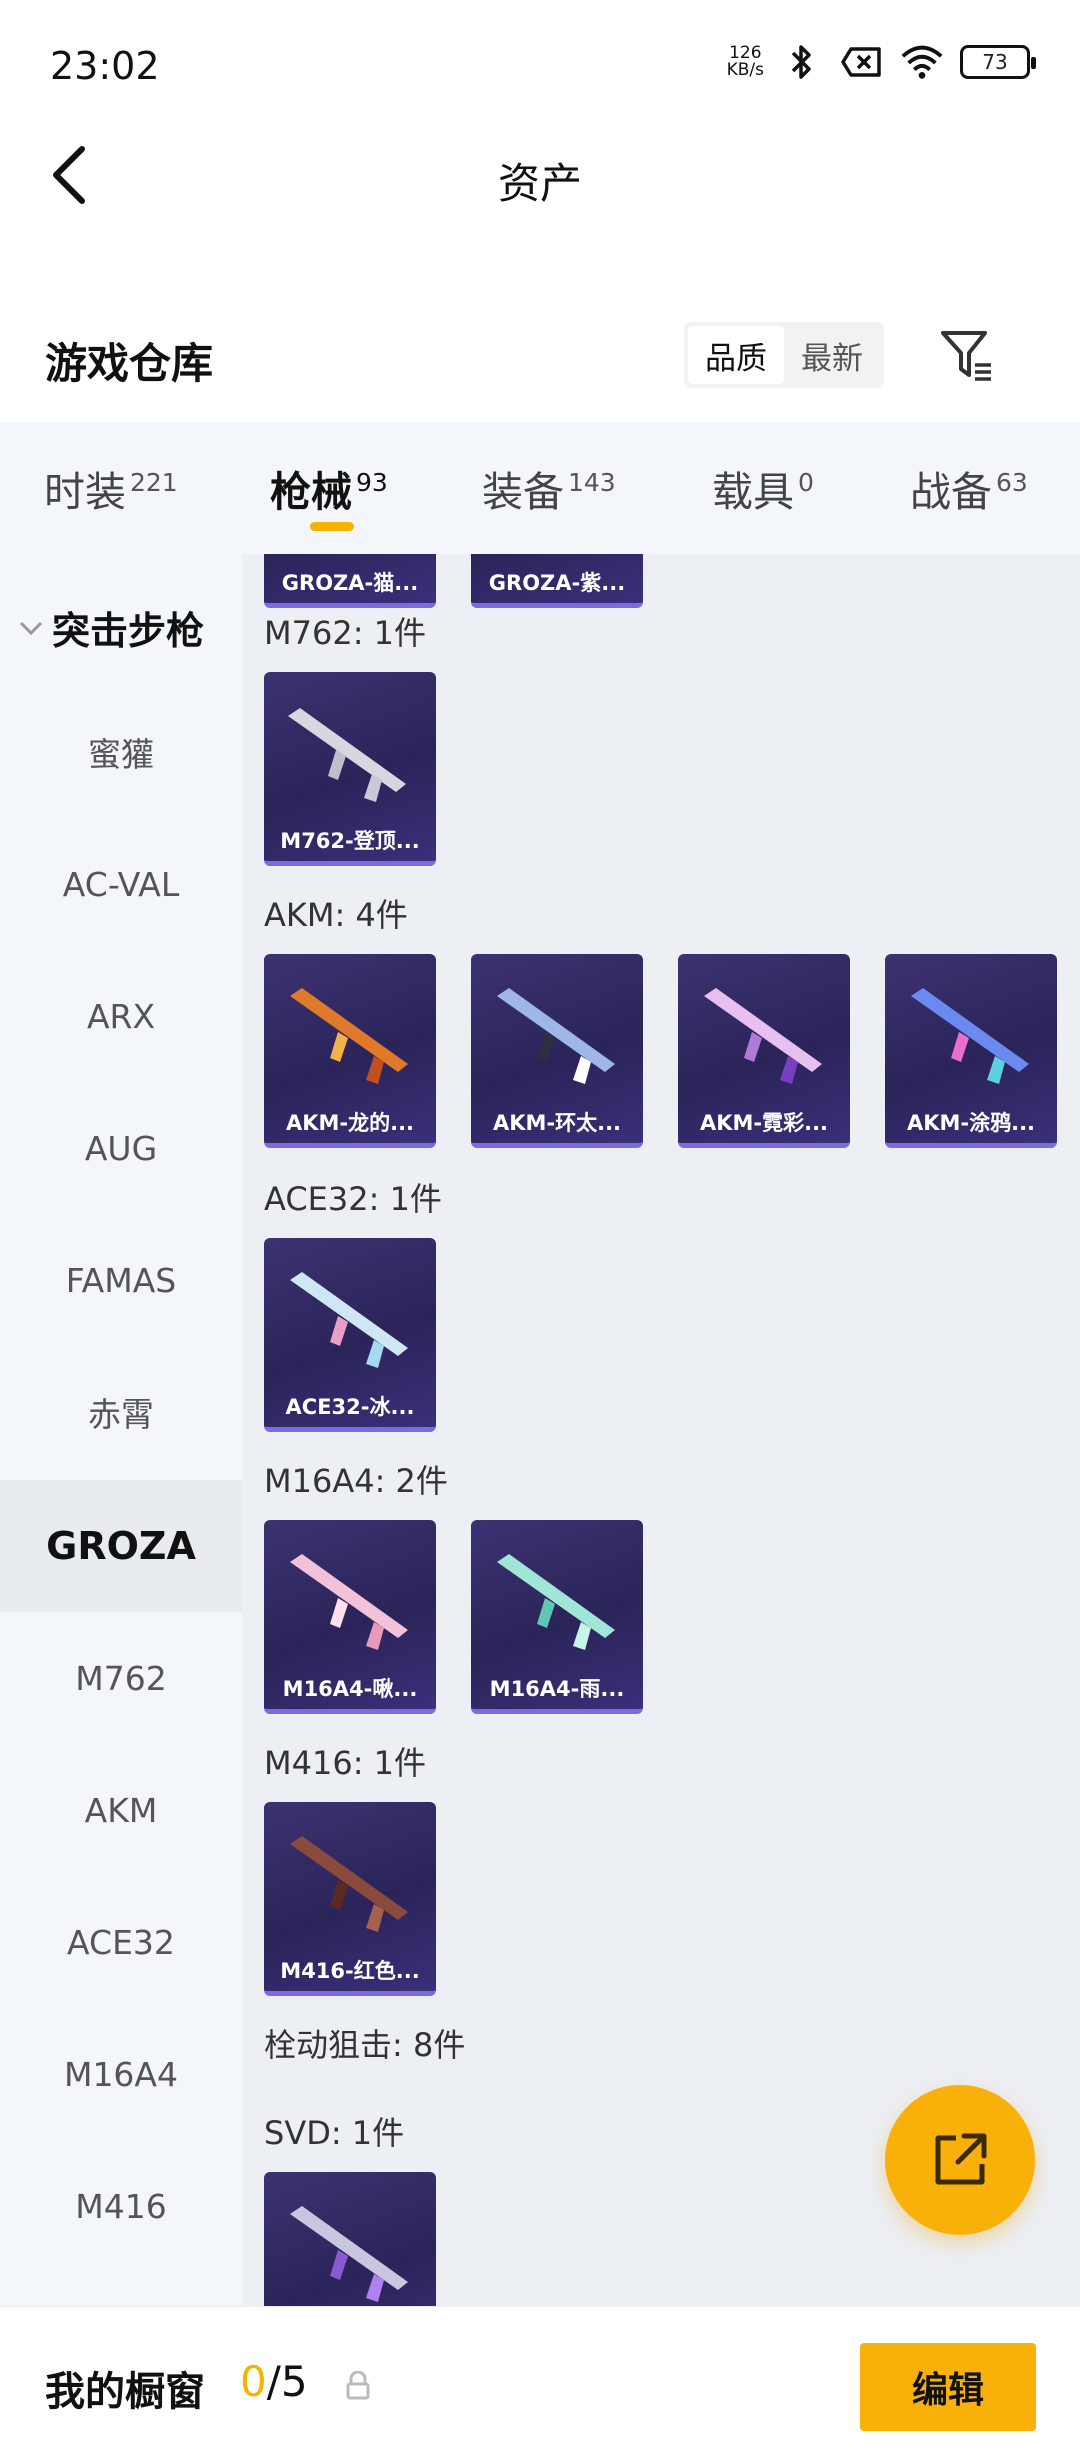 The width and height of the screenshot is (1080, 2460). I want to click on showcase-used: 0, so click(253, 2381).